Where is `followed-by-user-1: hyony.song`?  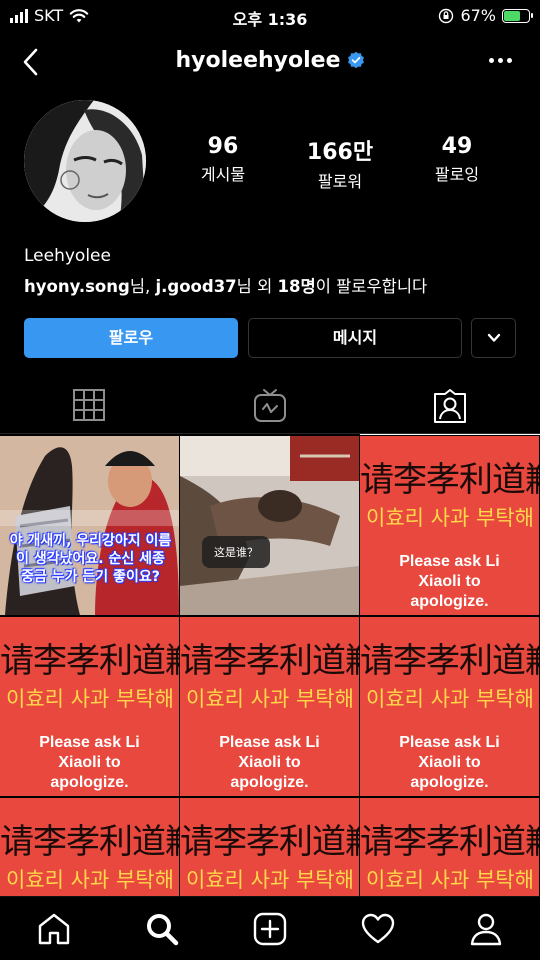 followed-by-user-1: hyony.song is located at coordinates (77, 286).